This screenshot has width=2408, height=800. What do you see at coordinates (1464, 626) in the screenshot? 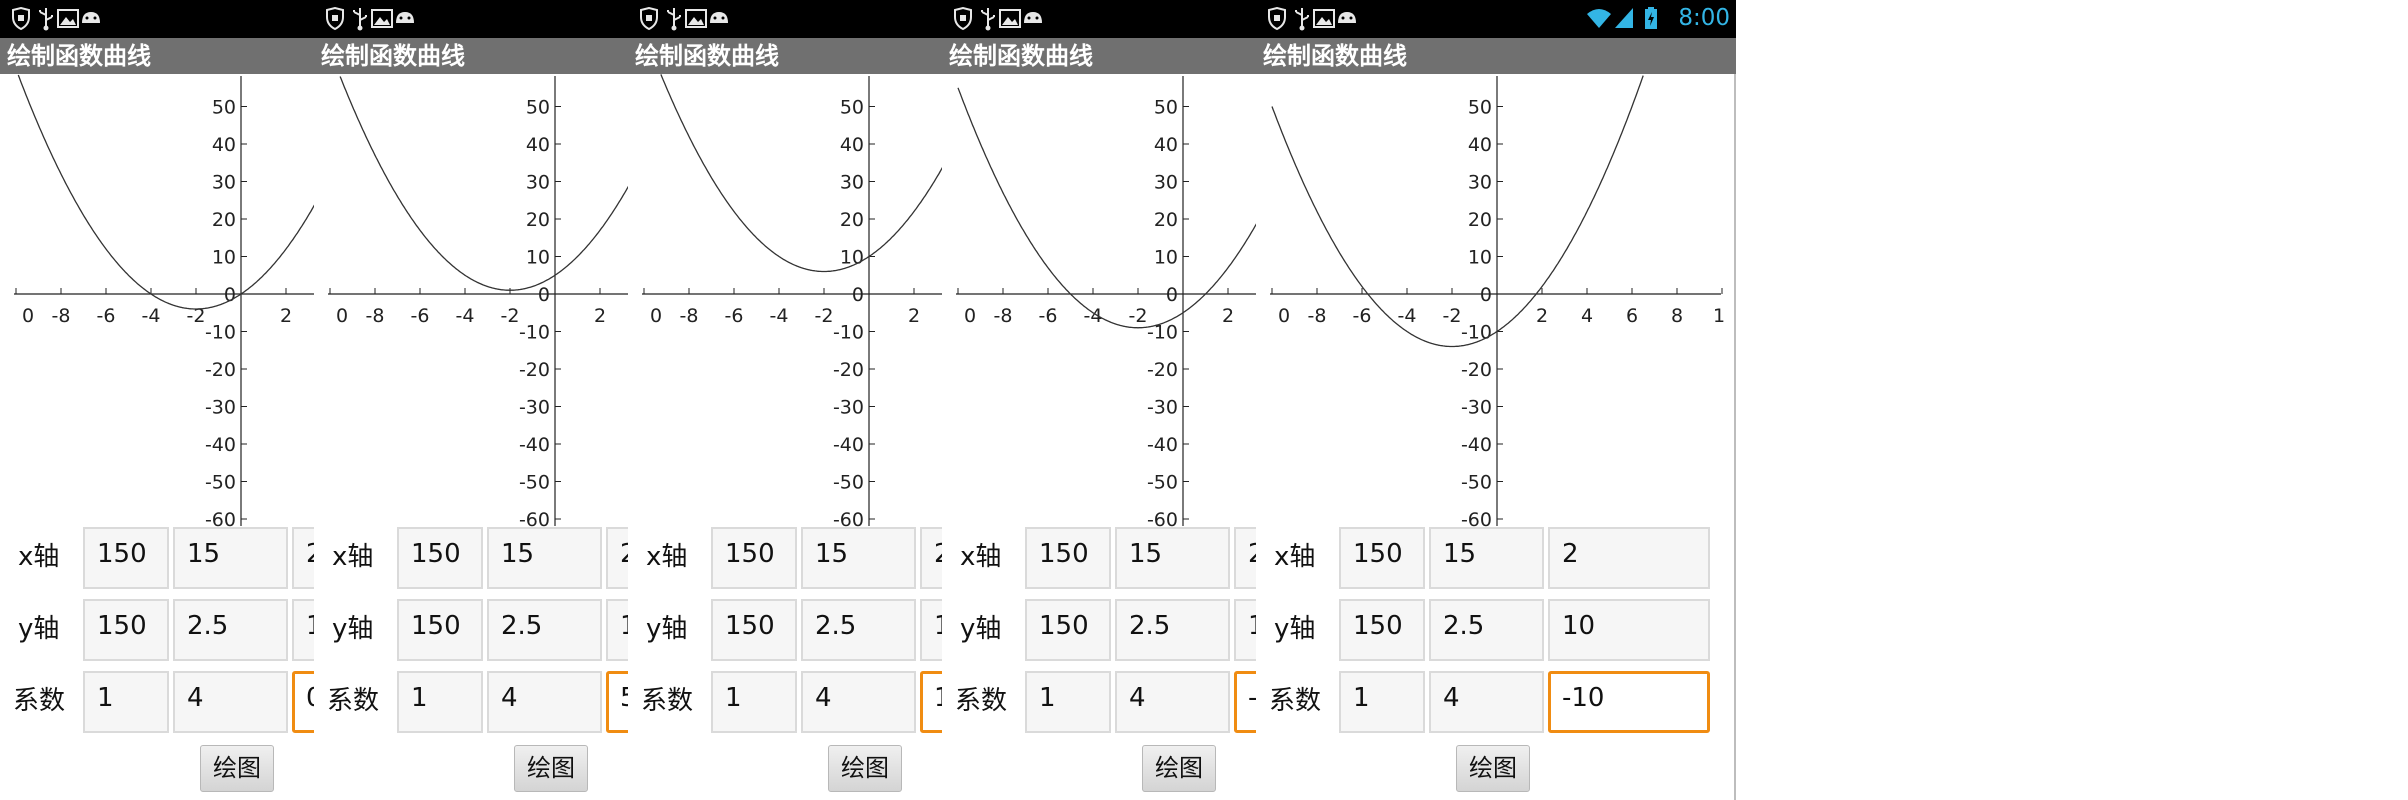
I see `field-value: 2.5` at bounding box center [1464, 626].